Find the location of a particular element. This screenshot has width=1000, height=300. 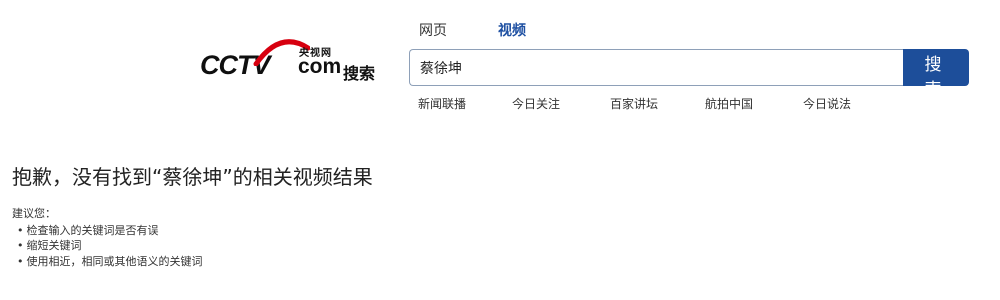

suggestion-title: 建议您： is located at coordinates (34, 213).